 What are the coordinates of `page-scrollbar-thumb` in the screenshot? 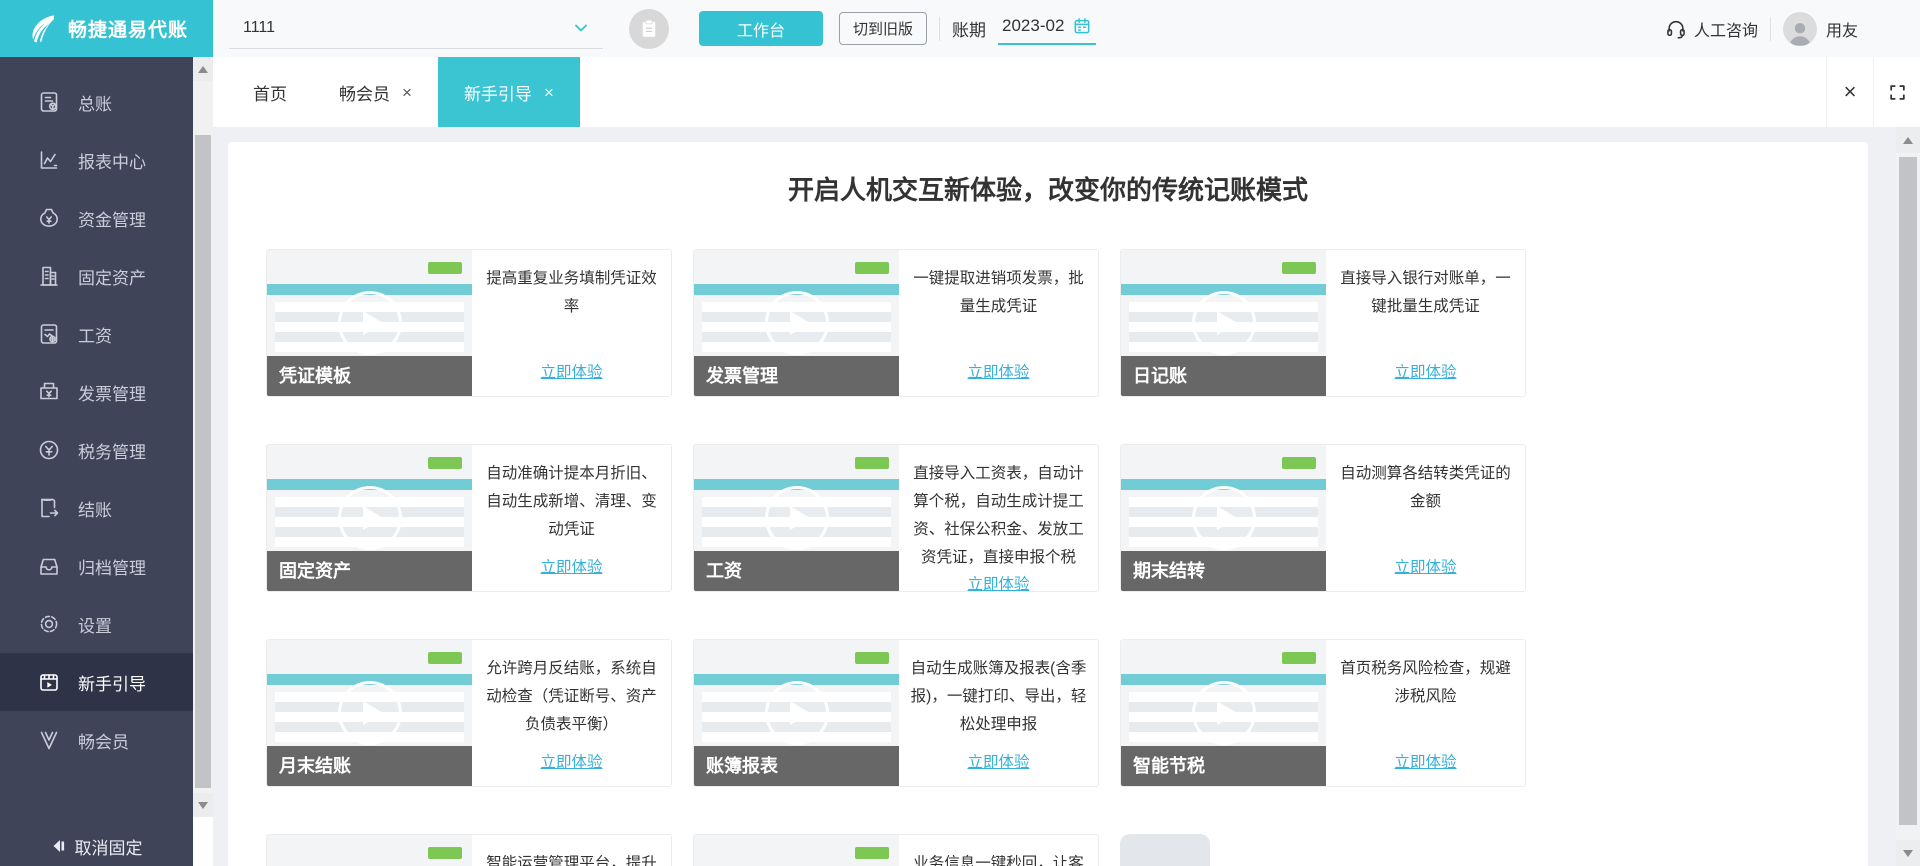 It's located at (1908, 491).